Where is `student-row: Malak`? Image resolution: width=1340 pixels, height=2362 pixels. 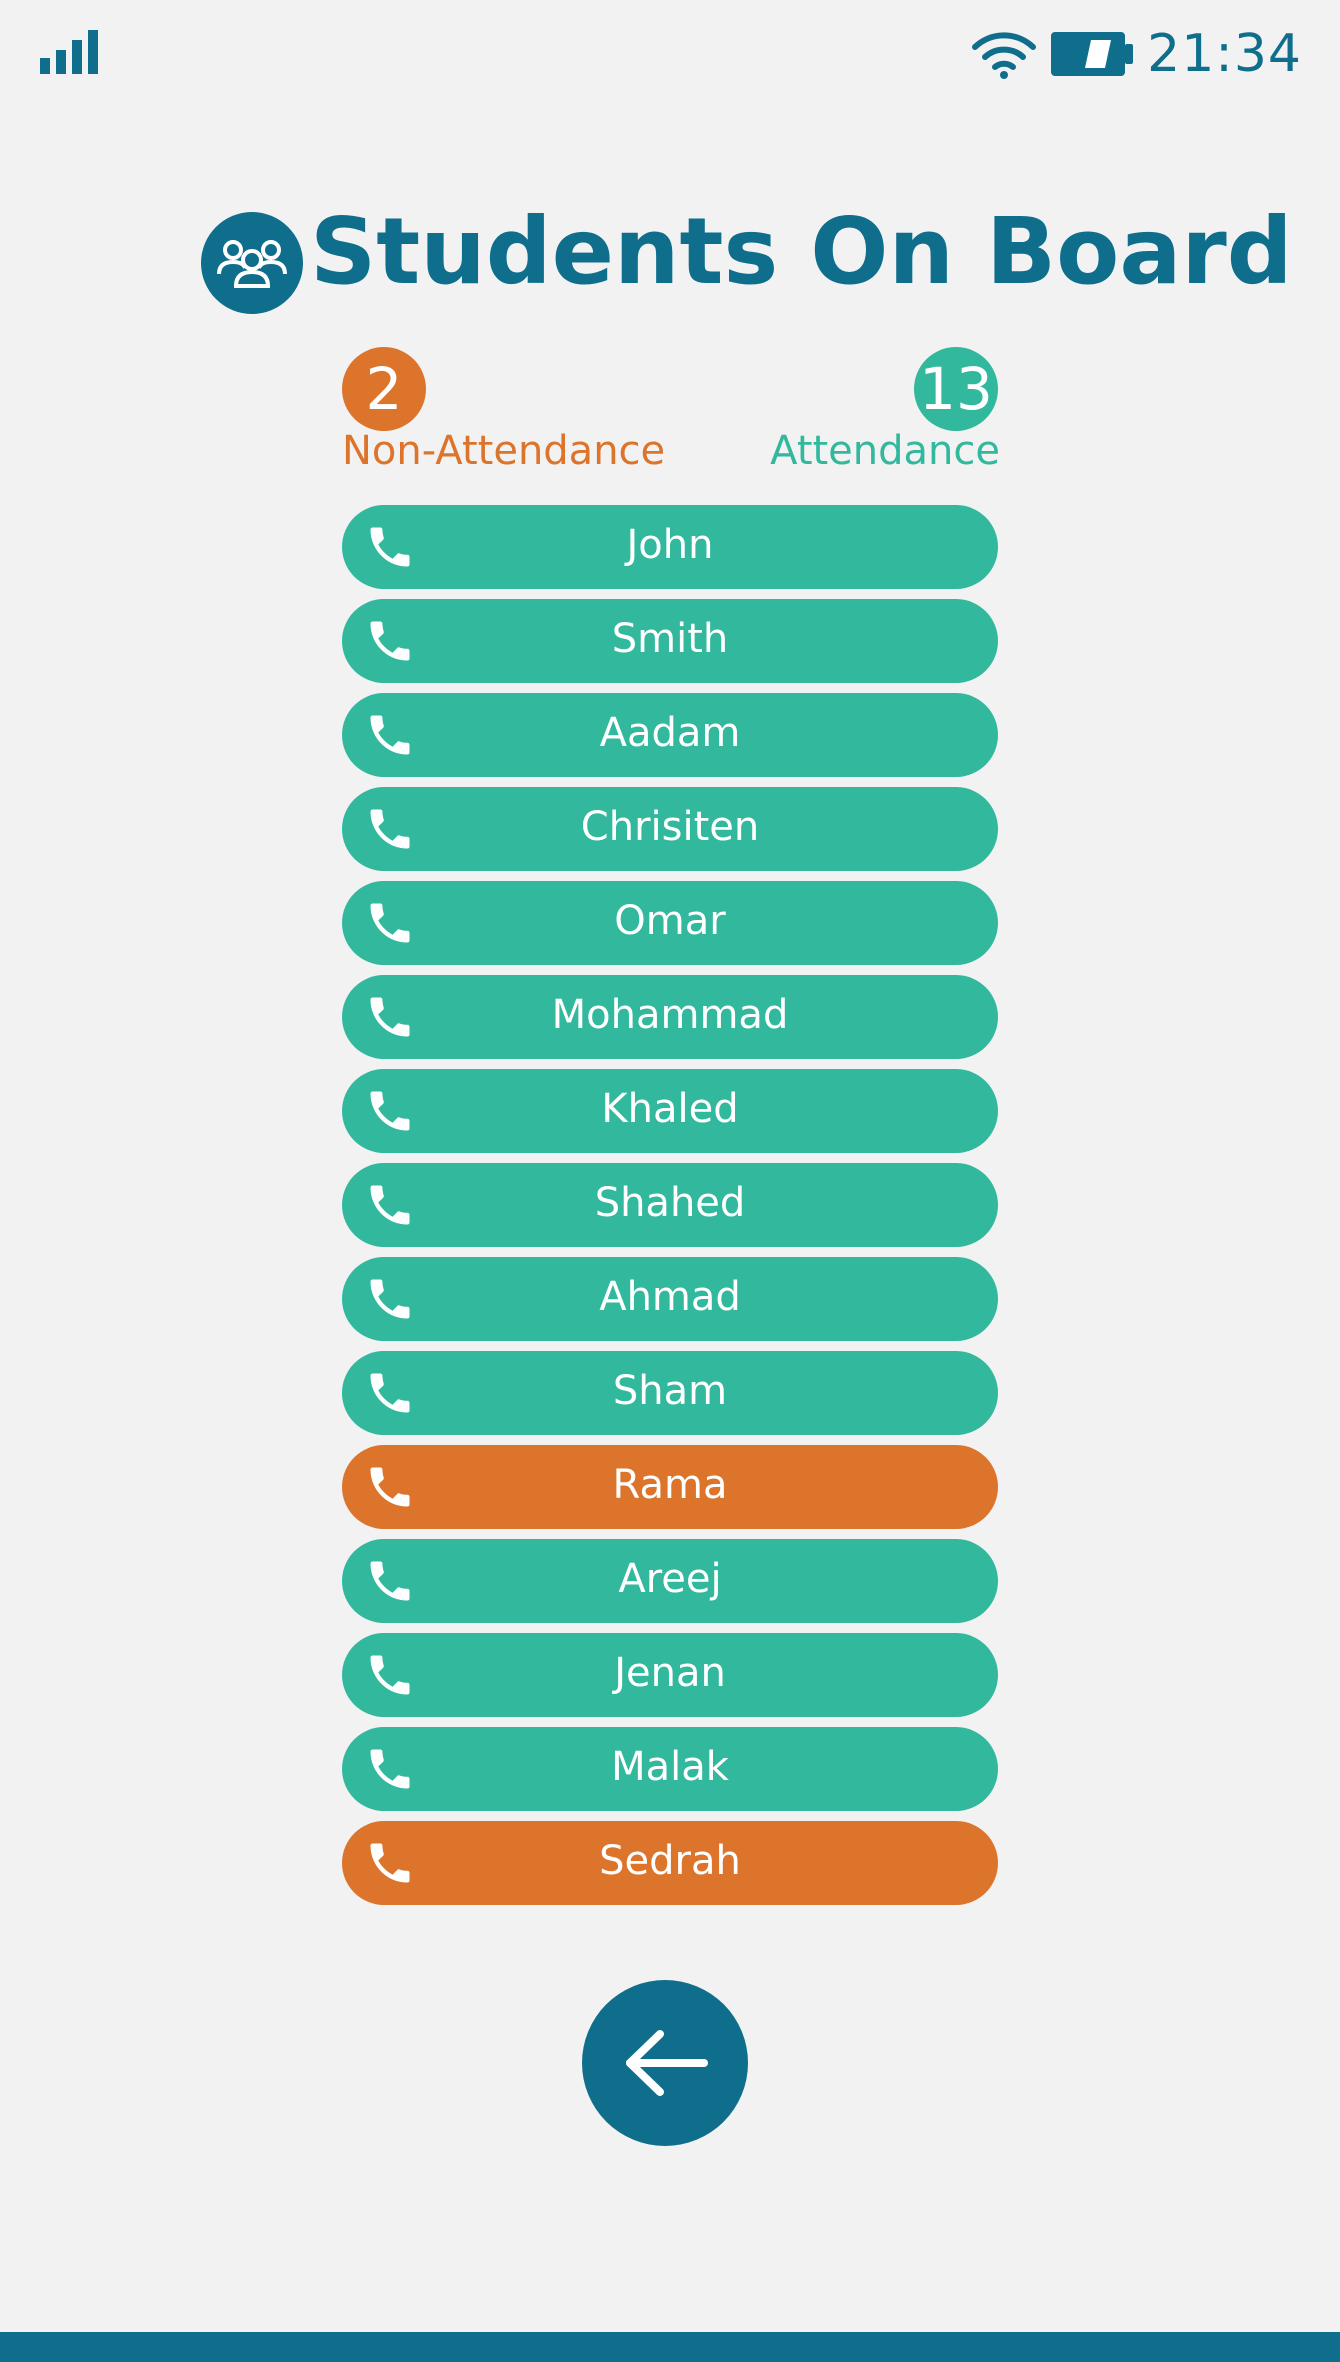 student-row: Malak is located at coordinates (670, 1769).